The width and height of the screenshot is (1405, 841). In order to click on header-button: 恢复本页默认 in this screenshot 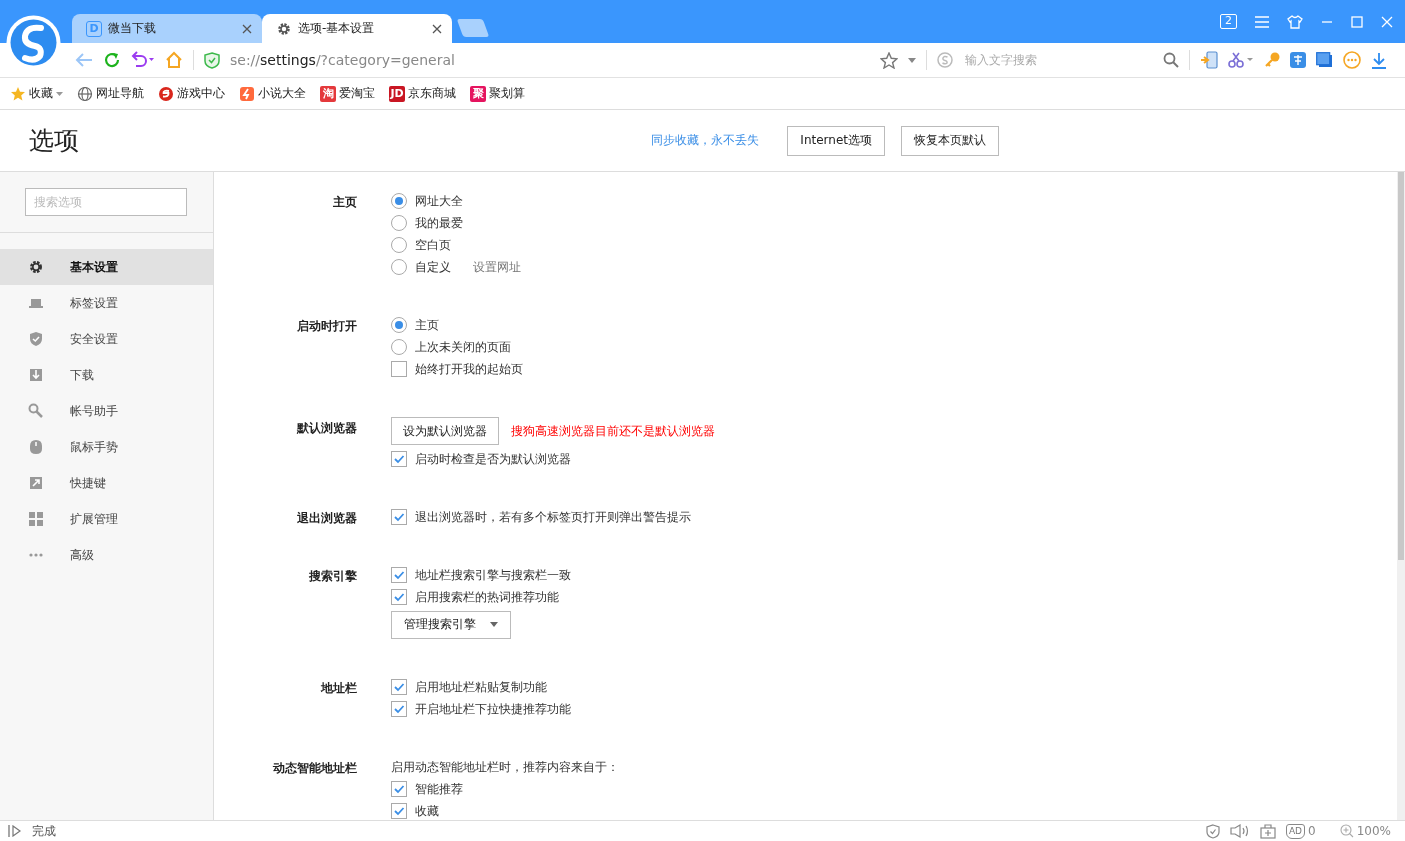, I will do `click(950, 140)`.